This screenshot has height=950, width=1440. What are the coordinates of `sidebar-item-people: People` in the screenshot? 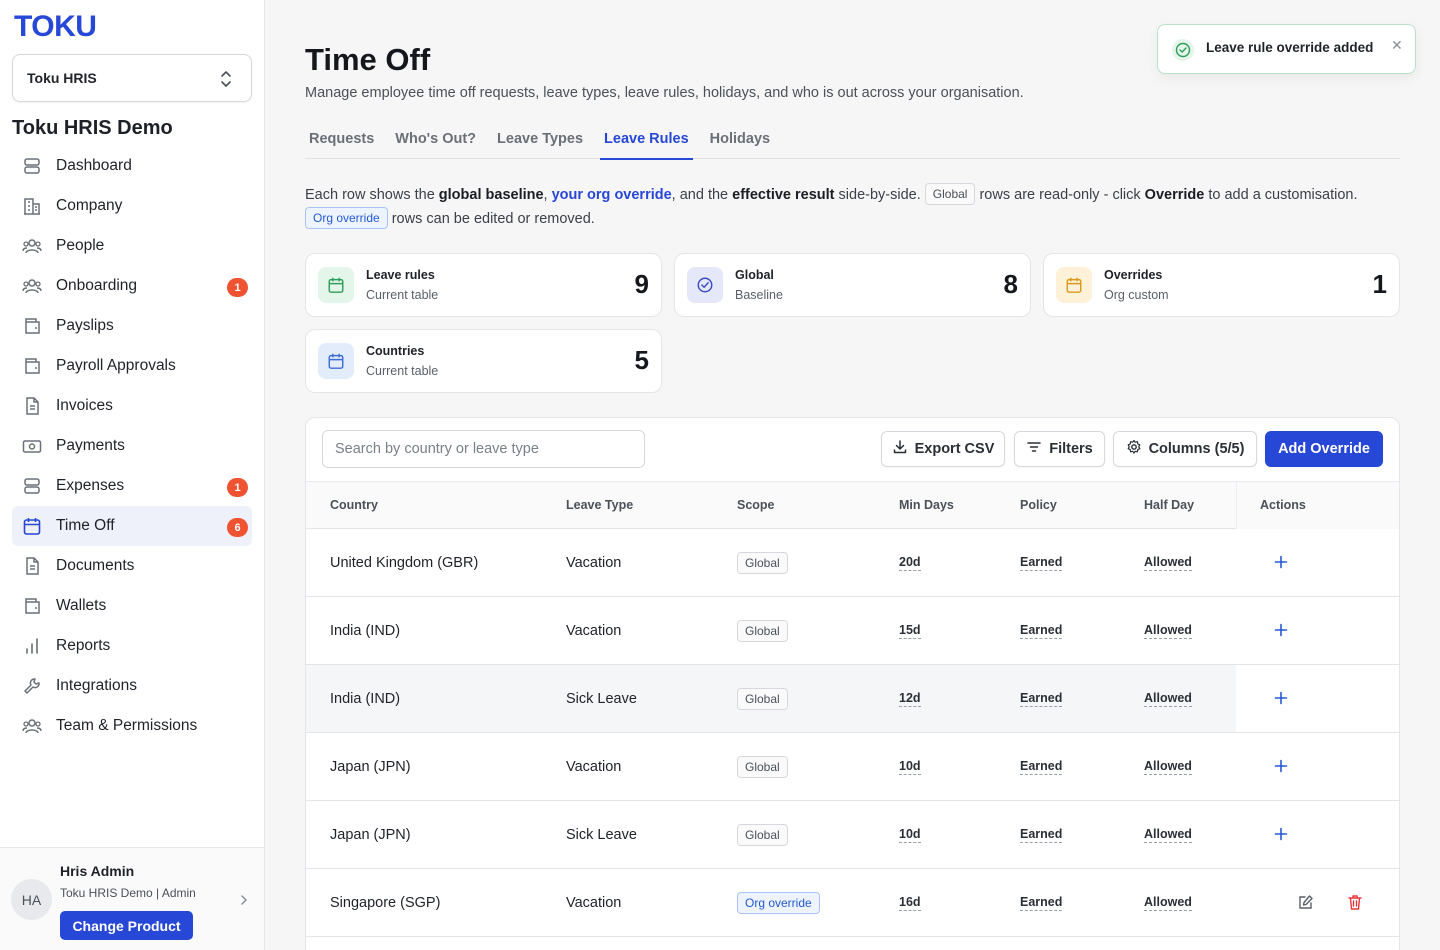 It's located at (132, 246).